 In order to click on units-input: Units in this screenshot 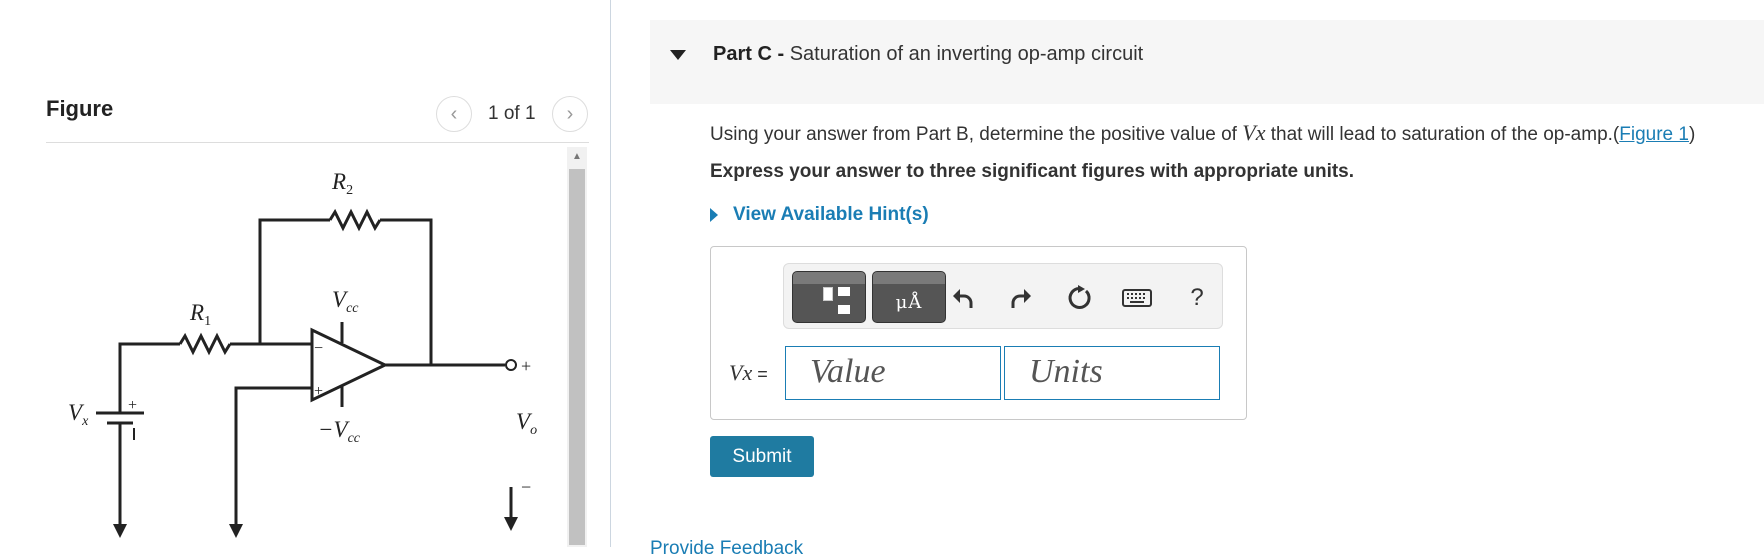, I will do `click(1112, 373)`.